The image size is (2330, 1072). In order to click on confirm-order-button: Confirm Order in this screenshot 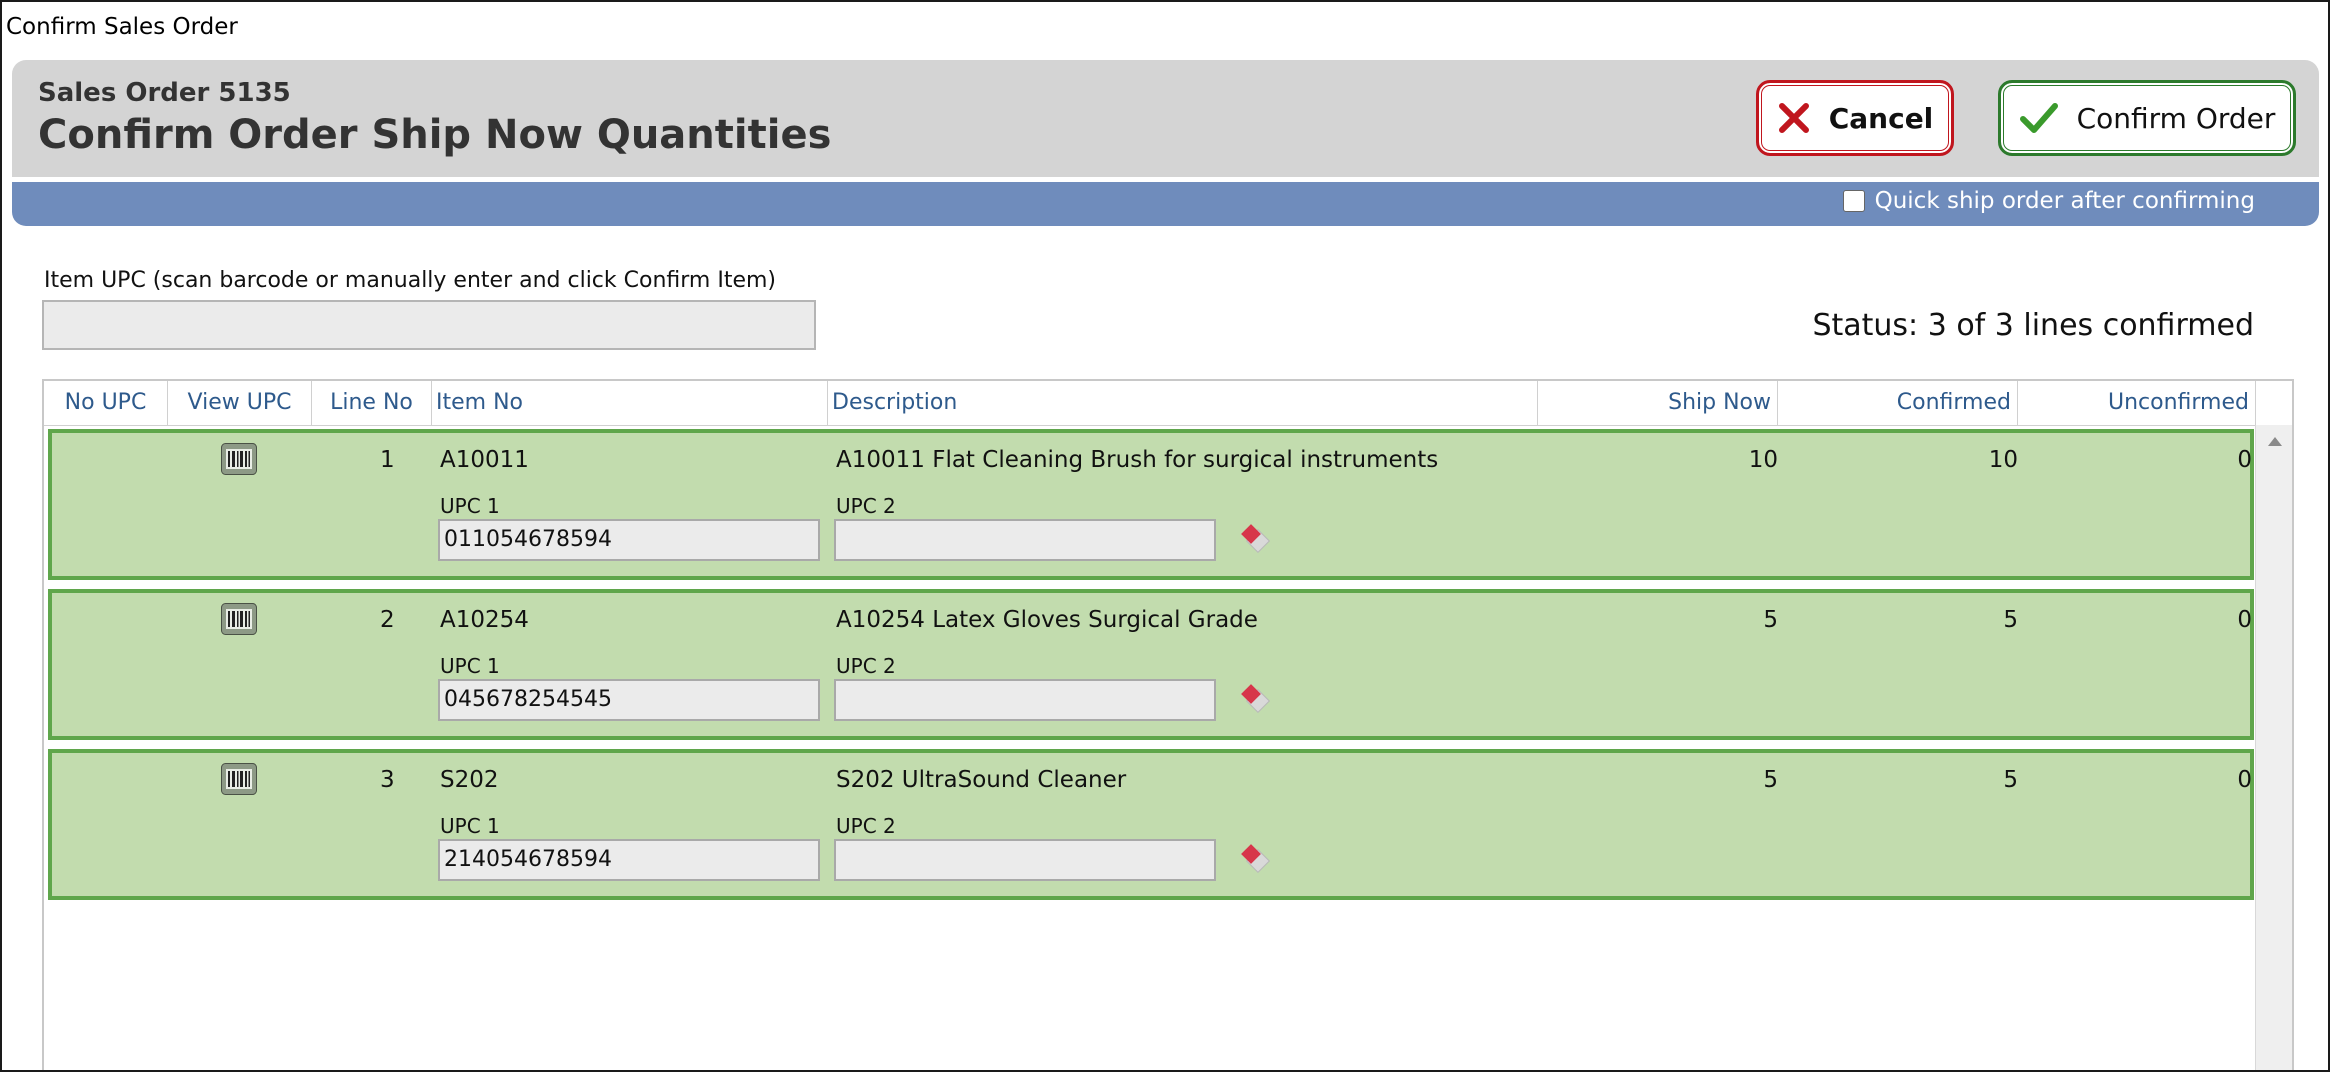, I will do `click(2147, 118)`.